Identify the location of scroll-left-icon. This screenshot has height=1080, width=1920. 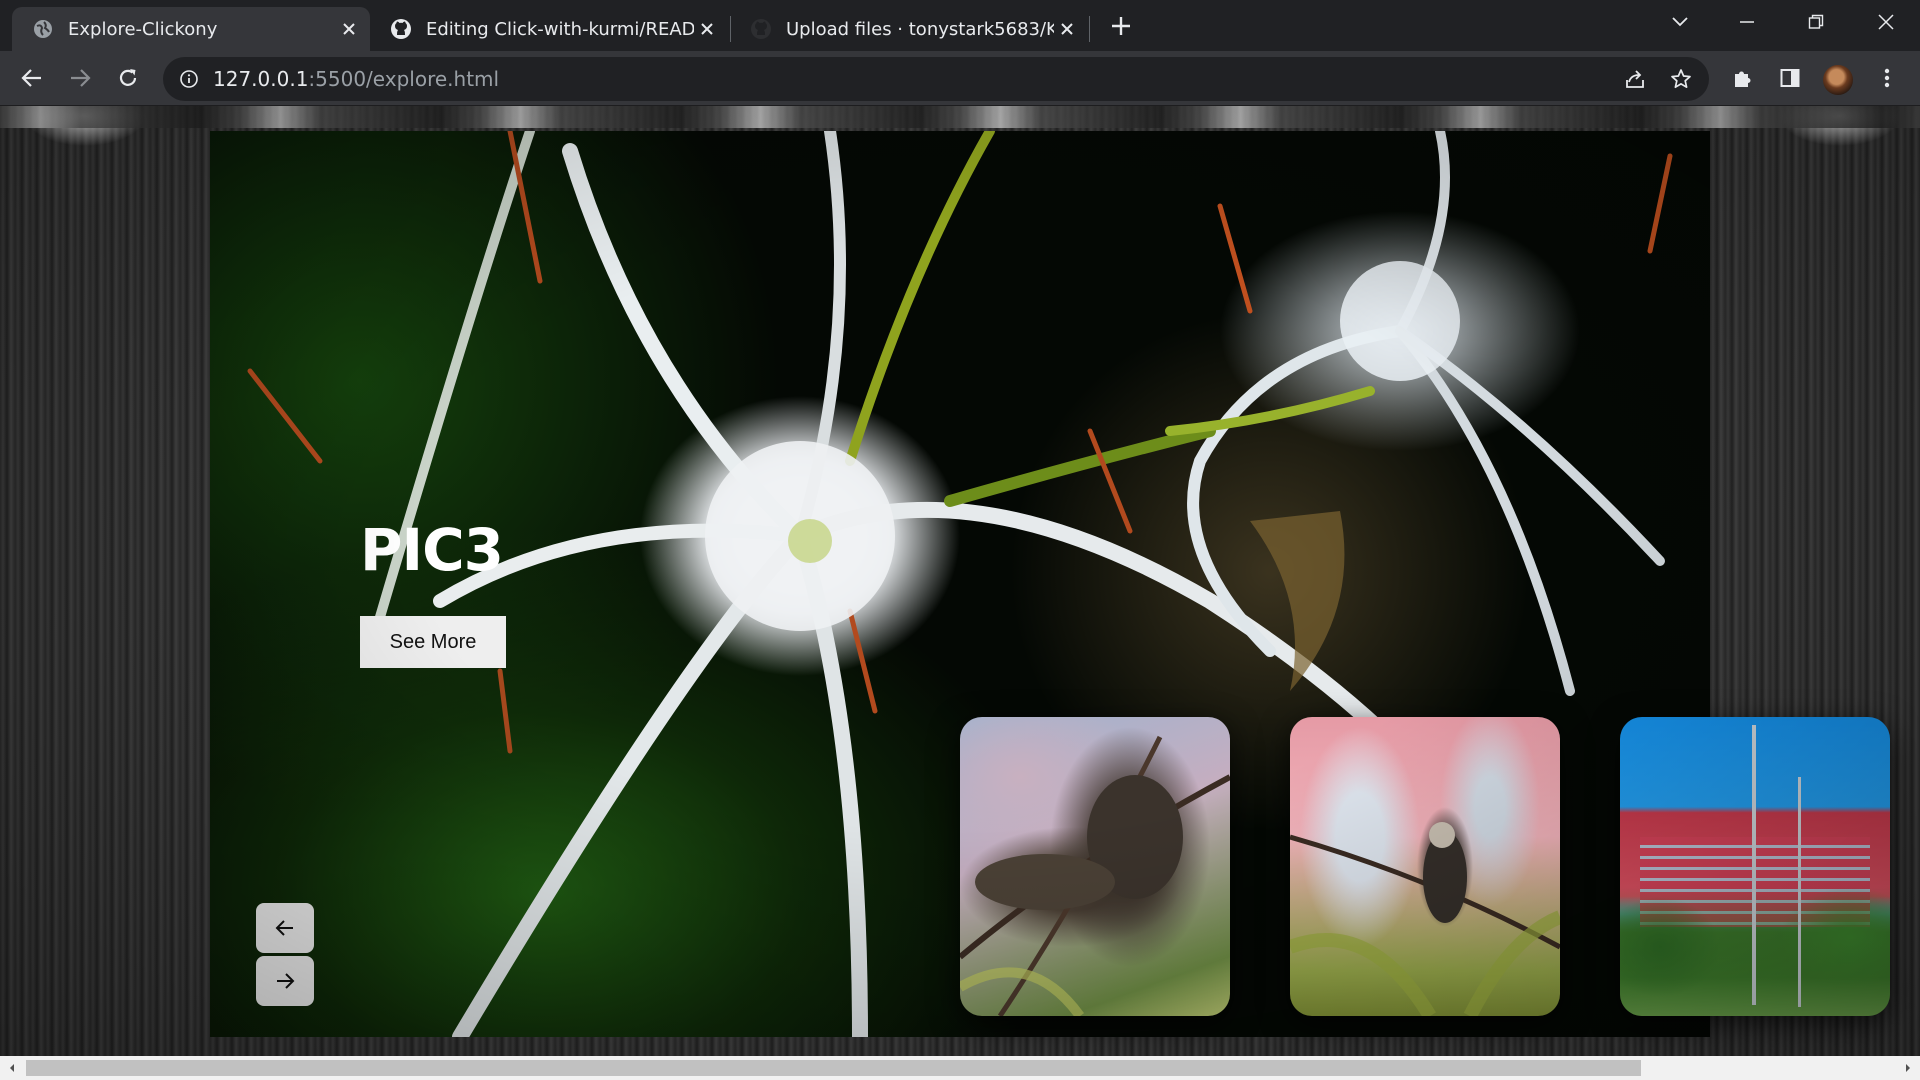
(12, 1068).